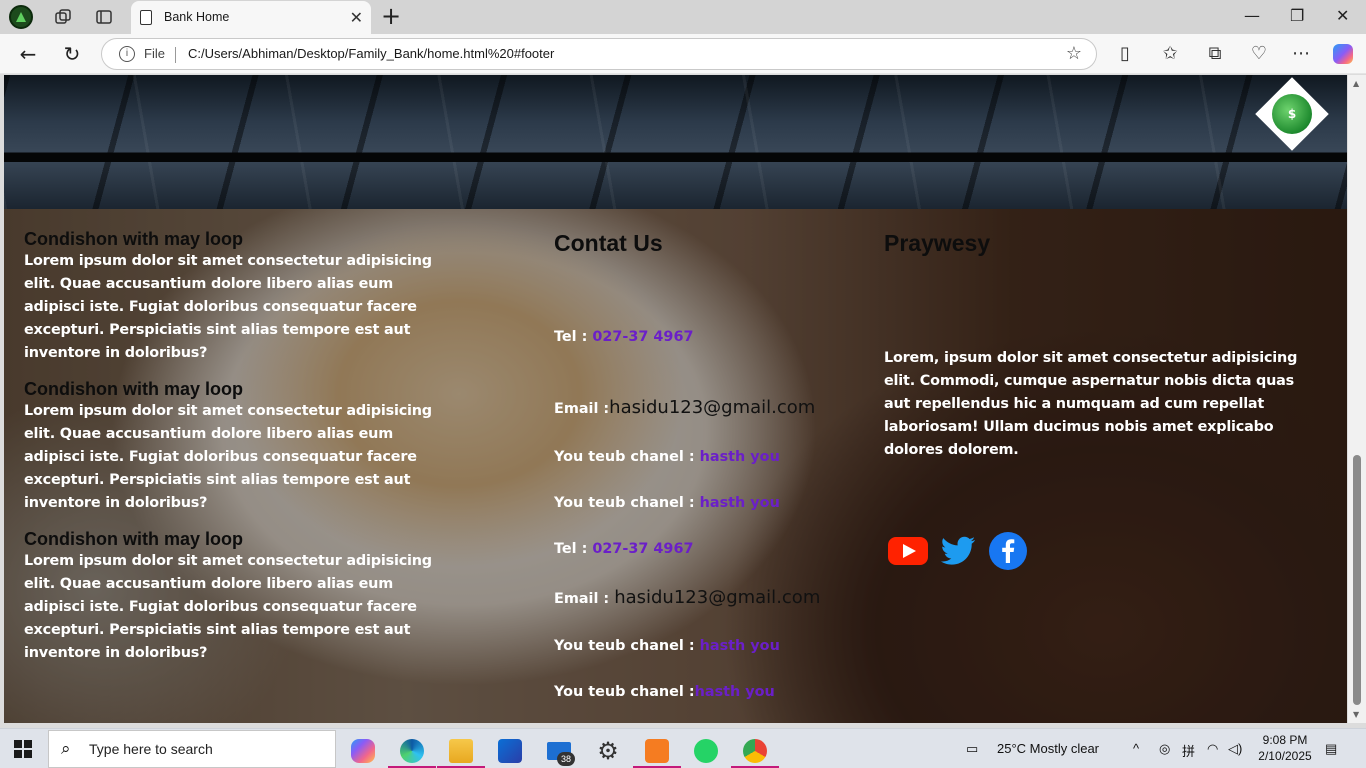 The image size is (1366, 768). I want to click on email-line: Email :hasidu123@gmail.com, so click(685, 407).